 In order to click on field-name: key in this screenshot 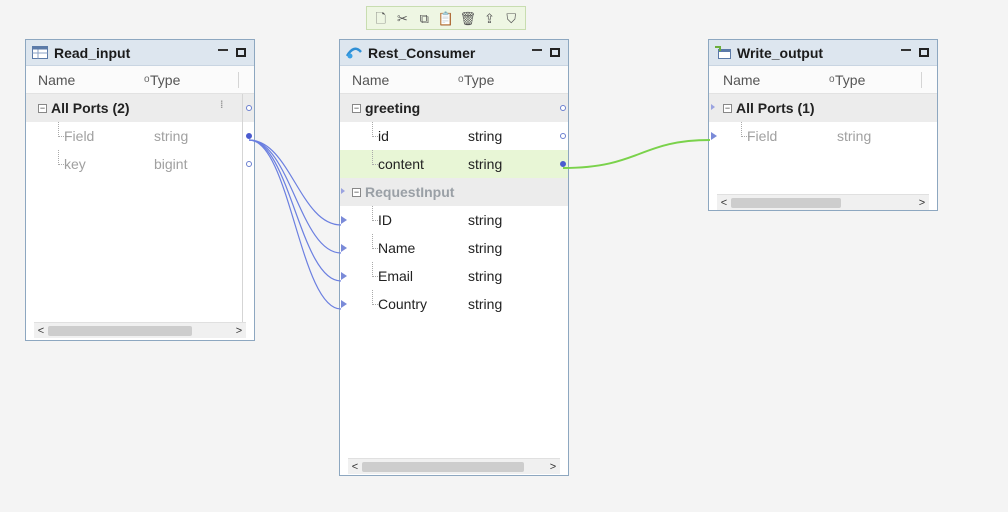, I will do `click(75, 164)`.